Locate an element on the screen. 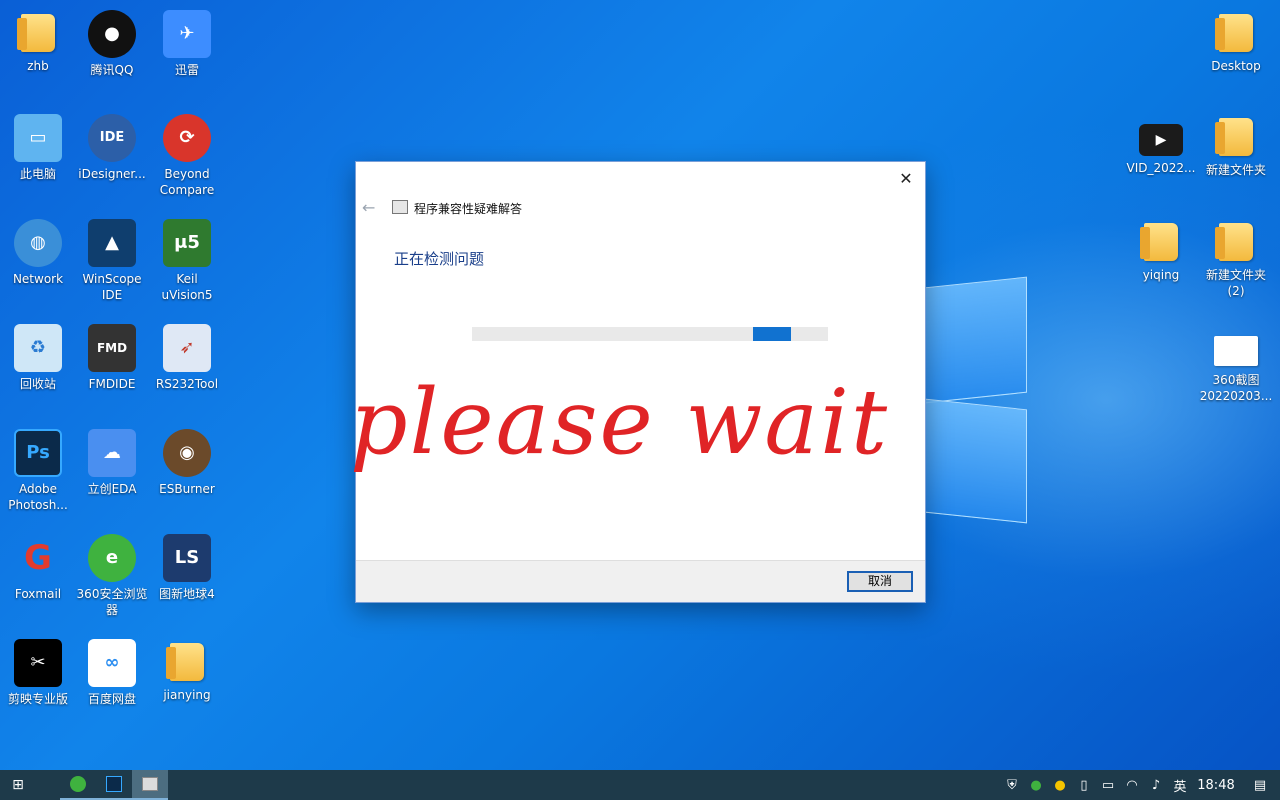 The image size is (1280, 800). desktop-icon-esburner: ◉ ESBurner is located at coordinates (187, 463).